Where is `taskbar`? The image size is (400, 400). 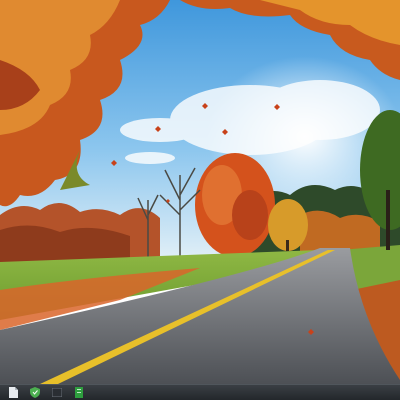
taskbar is located at coordinates (200, 392).